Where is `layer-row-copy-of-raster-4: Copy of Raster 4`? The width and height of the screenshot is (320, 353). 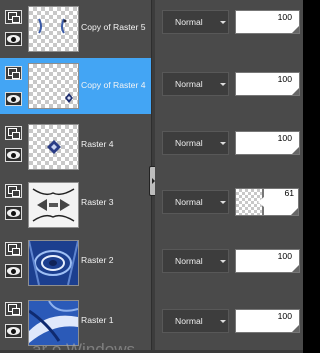 layer-row-copy-of-raster-4: Copy of Raster 4 is located at coordinates (76, 86).